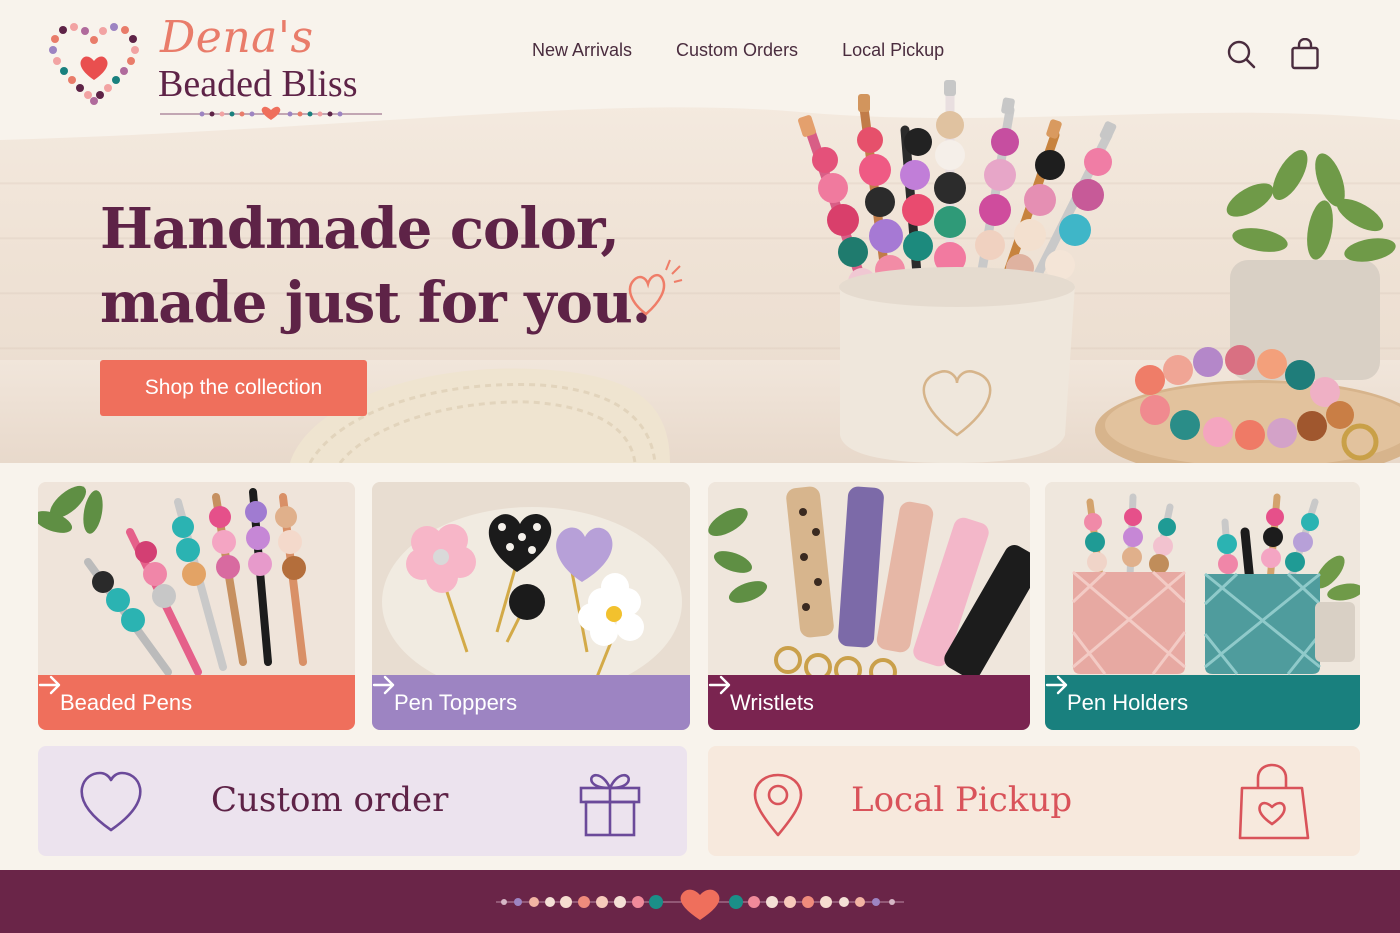  Describe the element at coordinates (655, 287) in the screenshot. I see `heart-doodle-icon` at that location.